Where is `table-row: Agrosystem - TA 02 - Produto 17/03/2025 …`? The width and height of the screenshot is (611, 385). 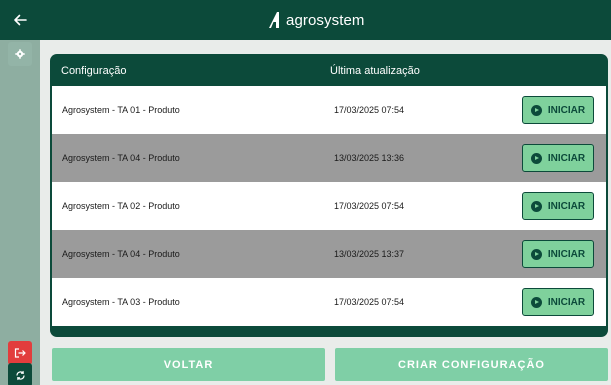
table-row: Agrosystem - TA 02 - Produto 17/03/2025 … is located at coordinates (329, 206).